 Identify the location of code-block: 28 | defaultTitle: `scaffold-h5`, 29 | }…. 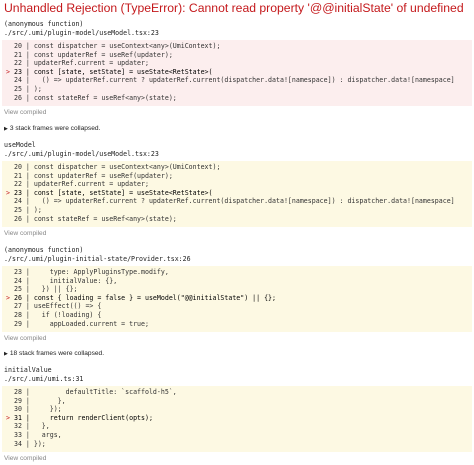
(237, 419).